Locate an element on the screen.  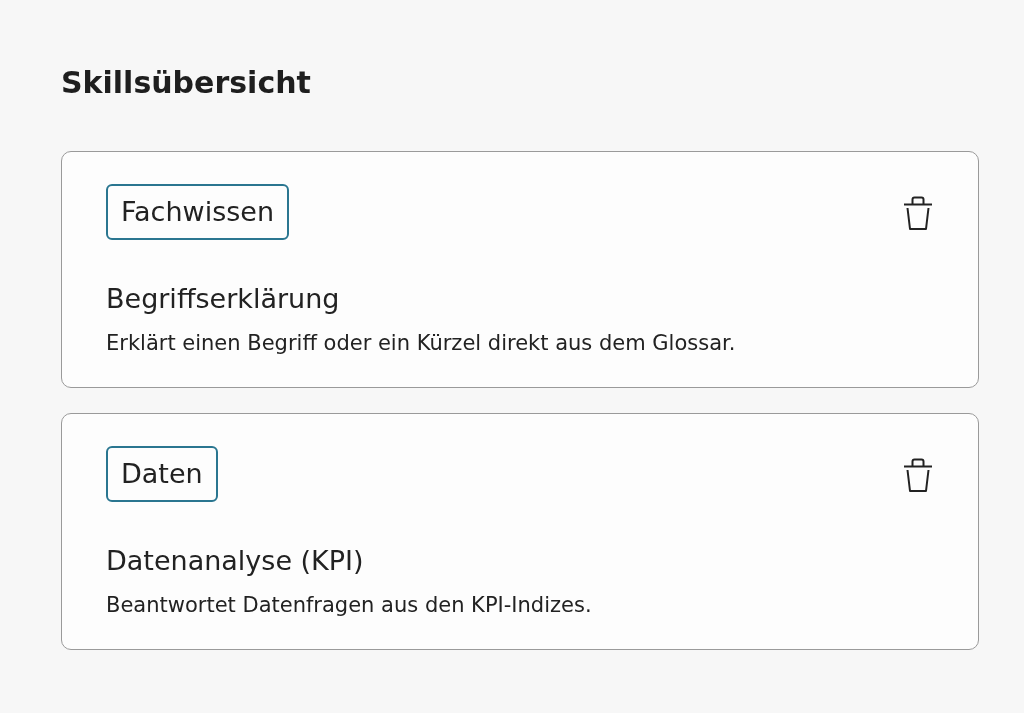
skill-description: Beantwortet Datenfragen aus den KPI-Indizes. is located at coordinates (349, 605).